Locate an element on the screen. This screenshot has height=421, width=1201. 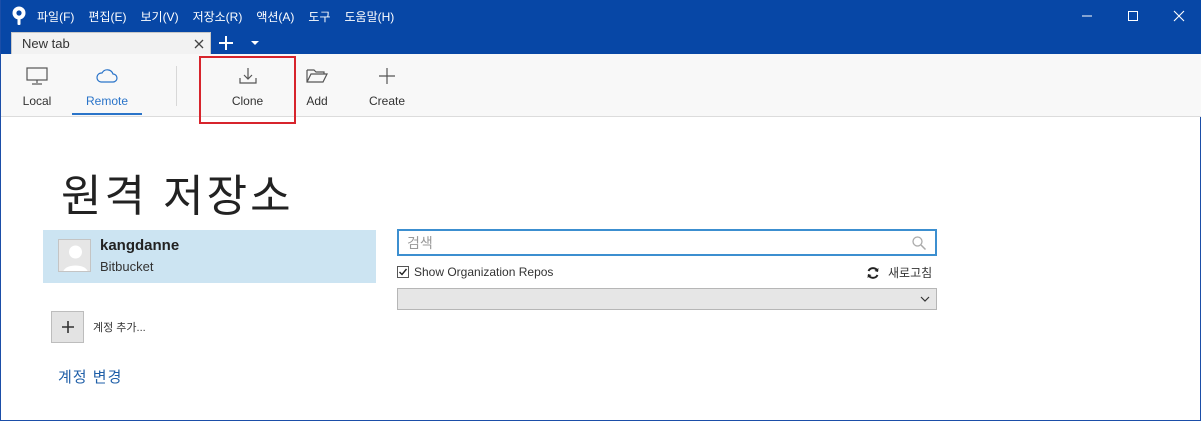
menu-tools: 도구 is located at coordinates (319, 16).